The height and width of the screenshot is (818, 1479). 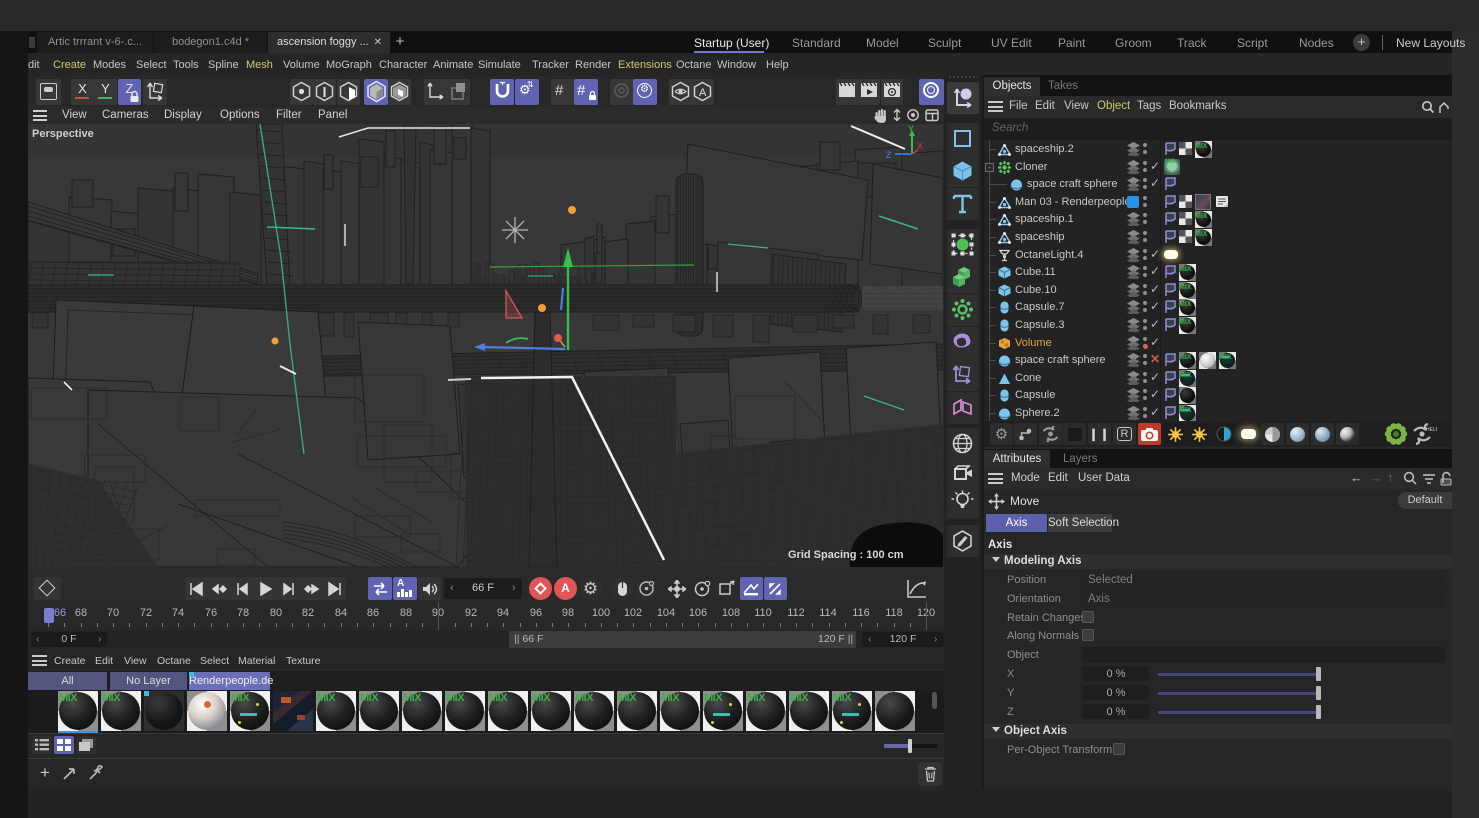 I want to click on svg-text: Z, so click(x=889, y=155).